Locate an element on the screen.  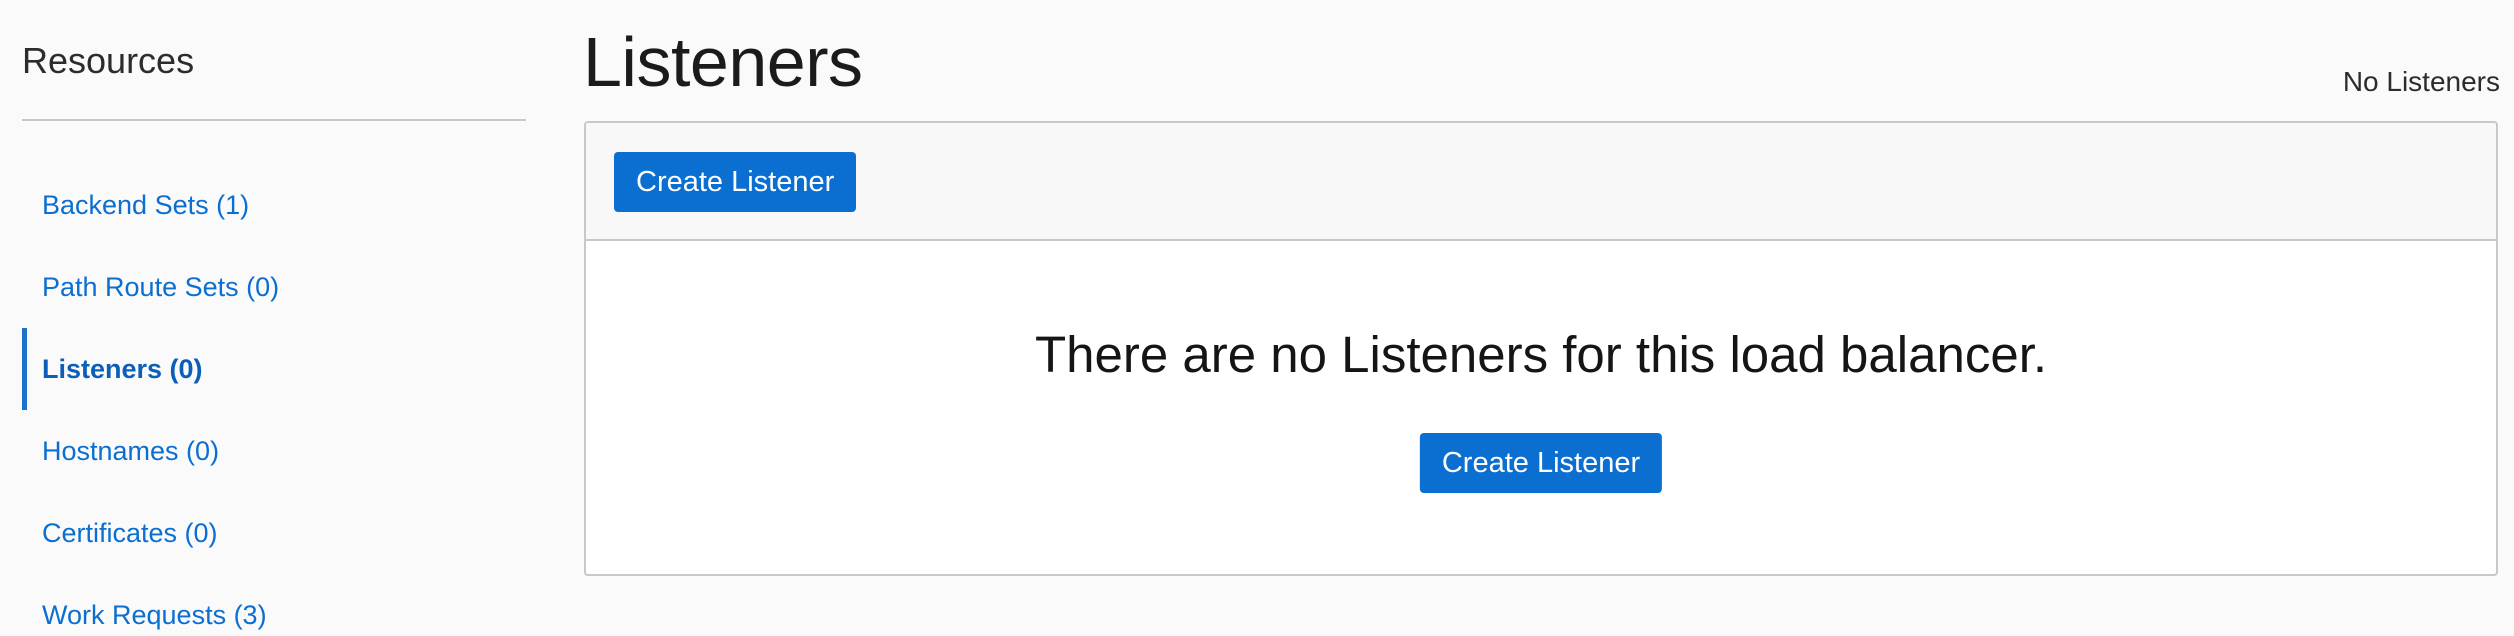
panel-toolbar: Create Listener is located at coordinates (1541, 182).